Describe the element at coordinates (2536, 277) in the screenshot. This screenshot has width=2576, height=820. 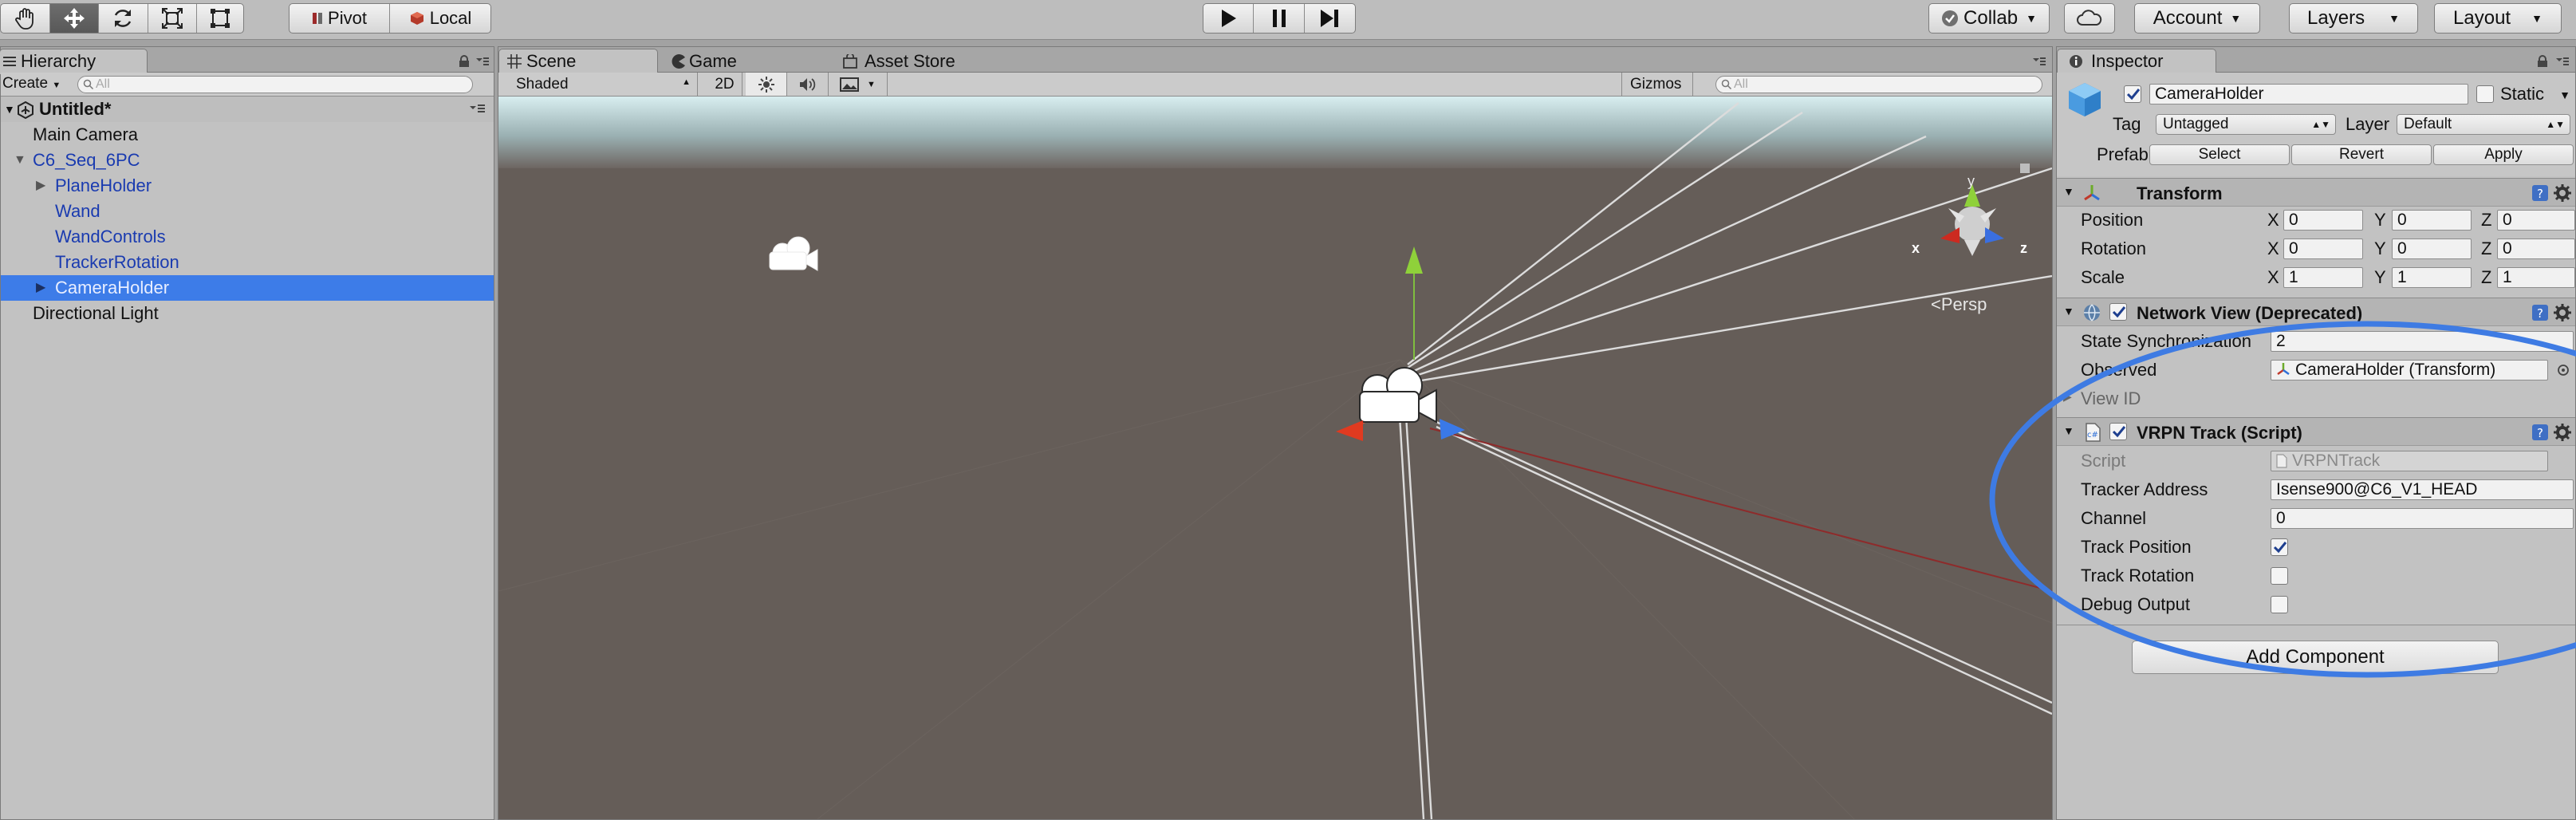
I see `scale-z-input: 1` at that location.